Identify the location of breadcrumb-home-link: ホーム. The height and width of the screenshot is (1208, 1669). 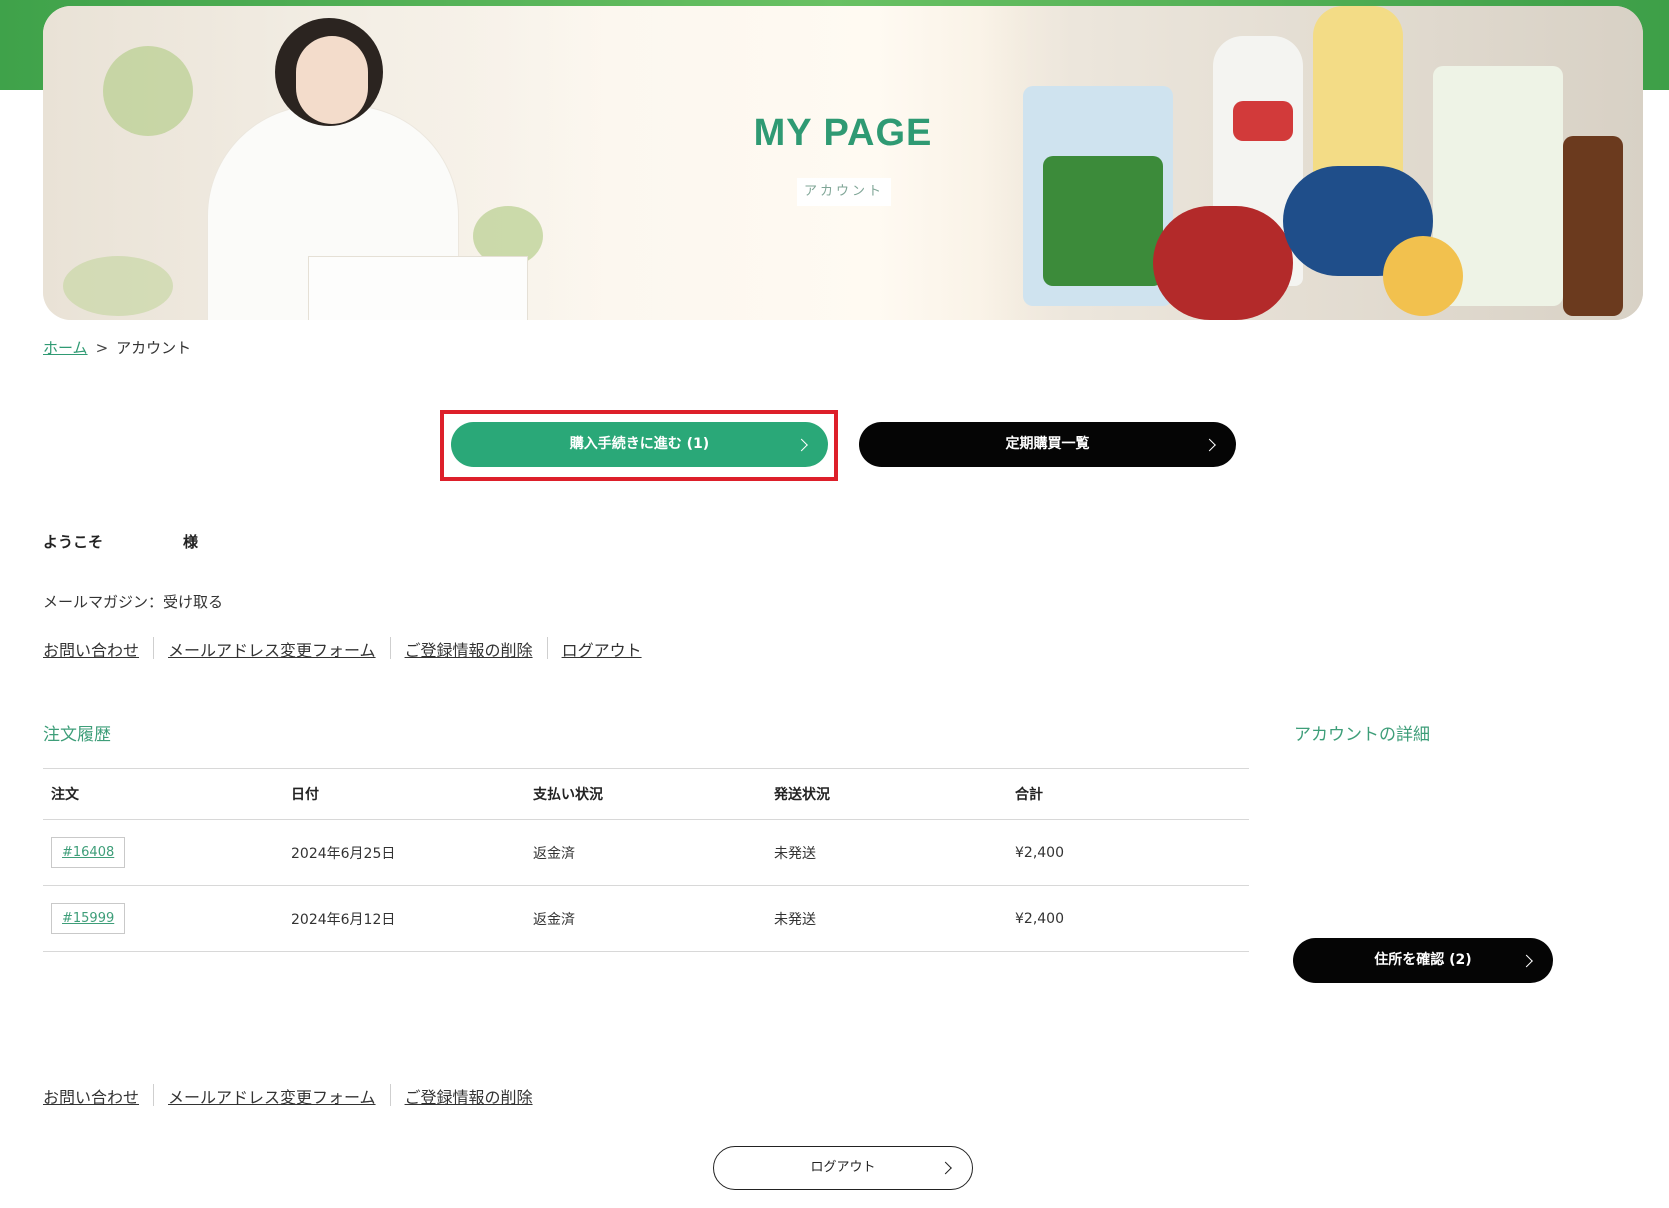
(65, 348).